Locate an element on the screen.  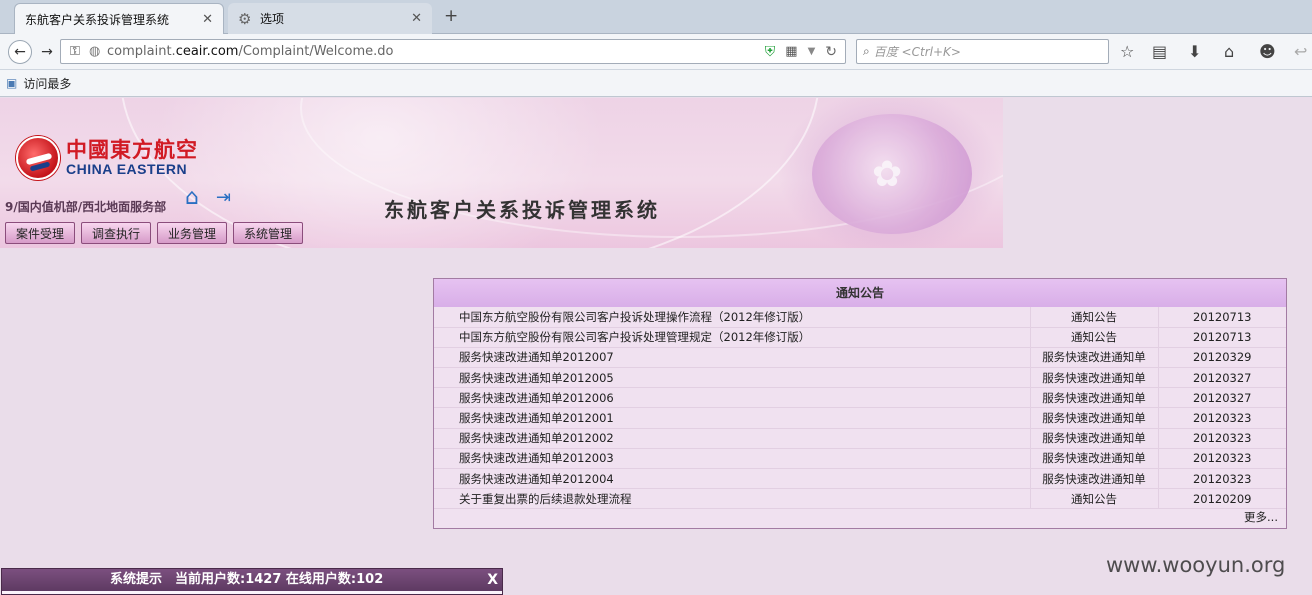
new-tab-icon: + is located at coordinates (451, 16).